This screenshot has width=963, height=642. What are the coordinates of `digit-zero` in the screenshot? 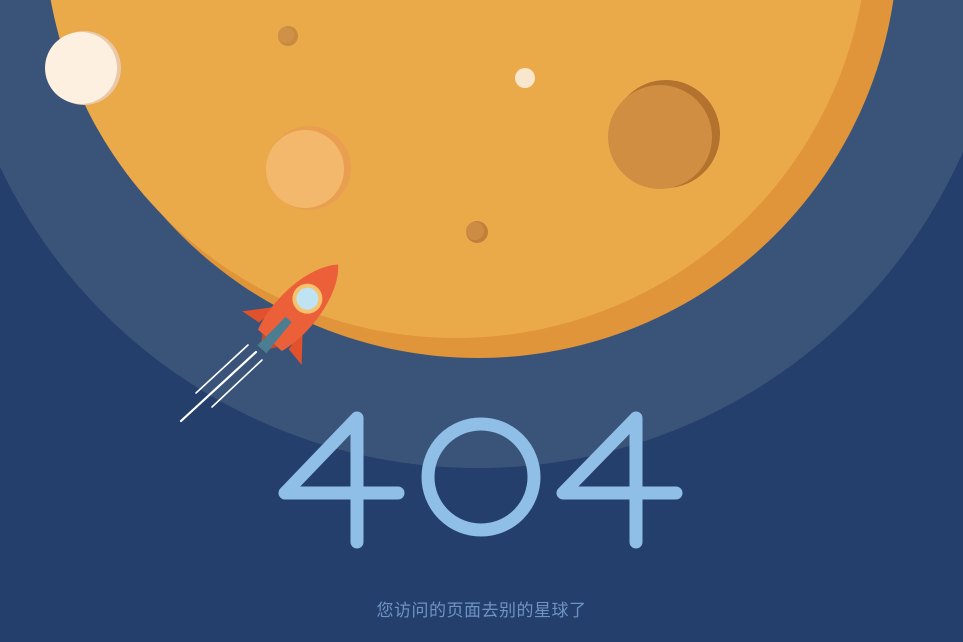 It's located at (481, 477).